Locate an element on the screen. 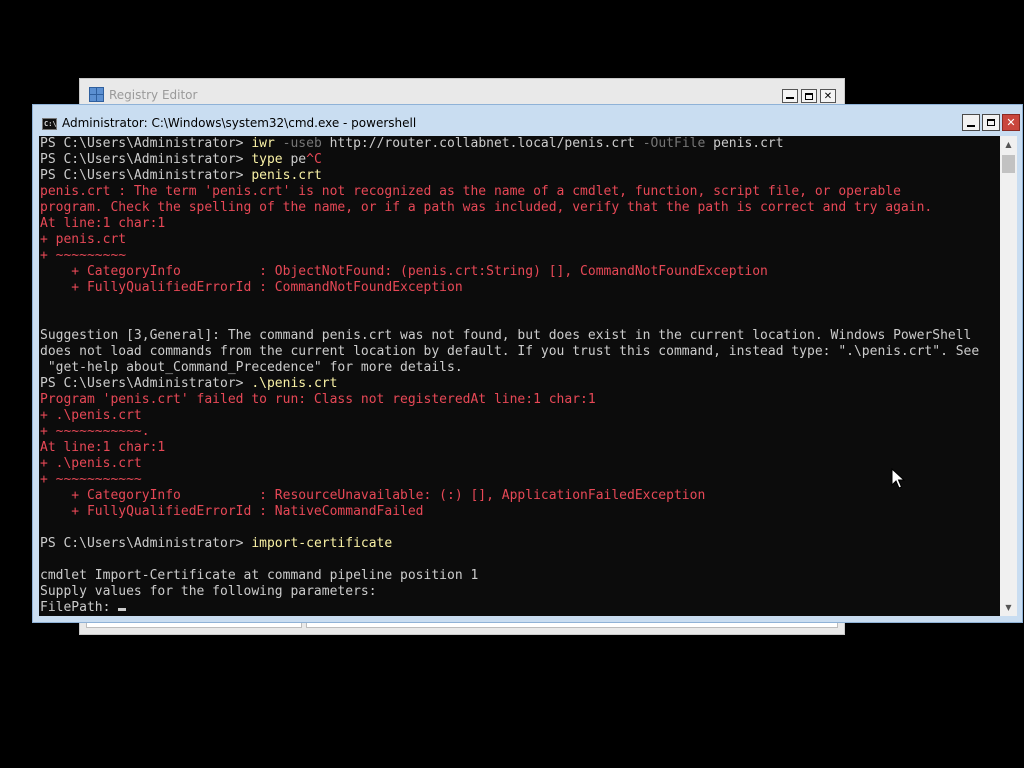 Image resolution: width=1024 pixels, height=768 pixels. console-line: PS C:\Users\Administrator> penis.crt is located at coordinates (519, 176).